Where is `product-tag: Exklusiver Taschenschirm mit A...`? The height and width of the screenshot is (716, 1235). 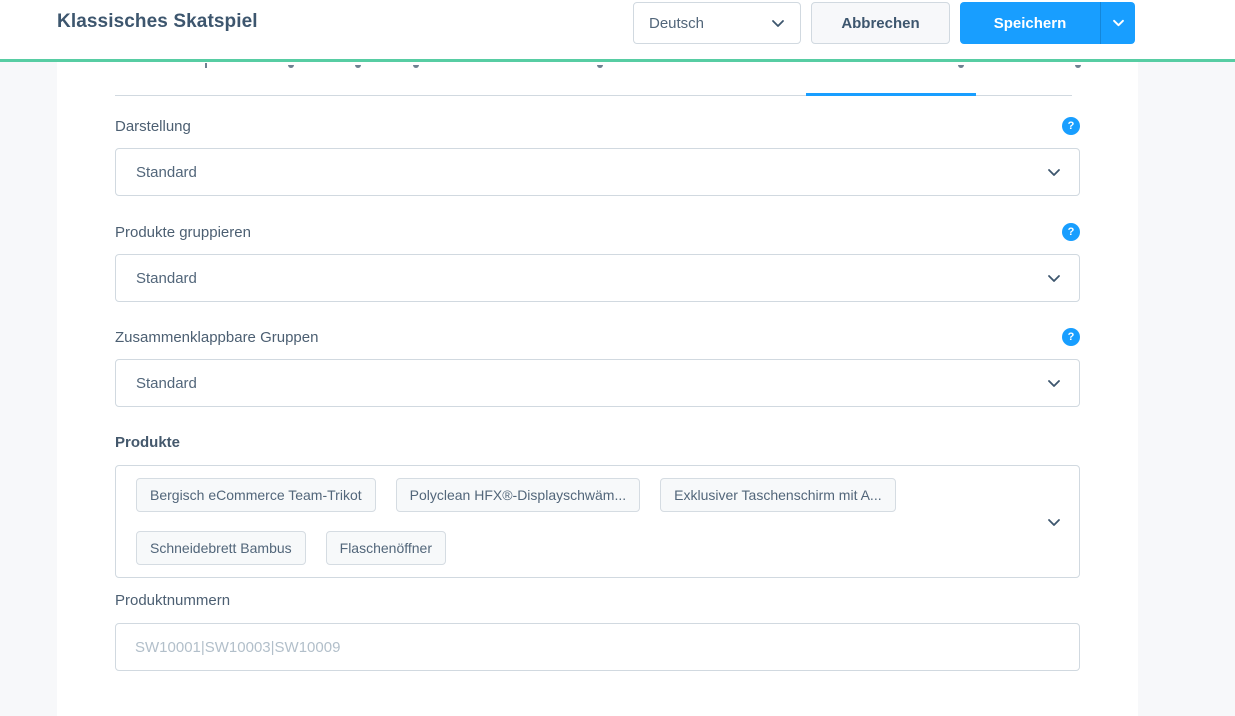
product-tag: Exklusiver Taschenschirm mit A... is located at coordinates (778, 495).